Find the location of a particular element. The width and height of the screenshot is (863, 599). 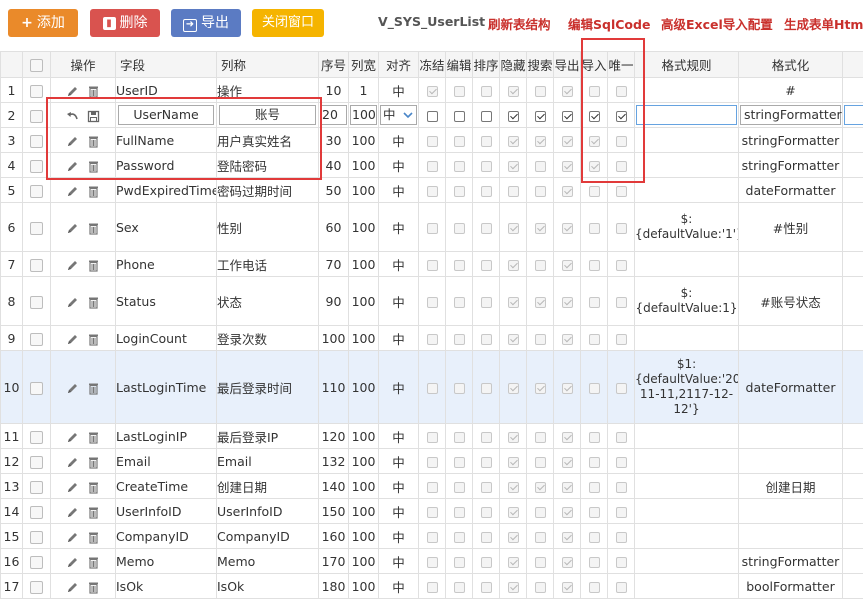

table-row: 1 UserID操作101中# is located at coordinates (432, 90).